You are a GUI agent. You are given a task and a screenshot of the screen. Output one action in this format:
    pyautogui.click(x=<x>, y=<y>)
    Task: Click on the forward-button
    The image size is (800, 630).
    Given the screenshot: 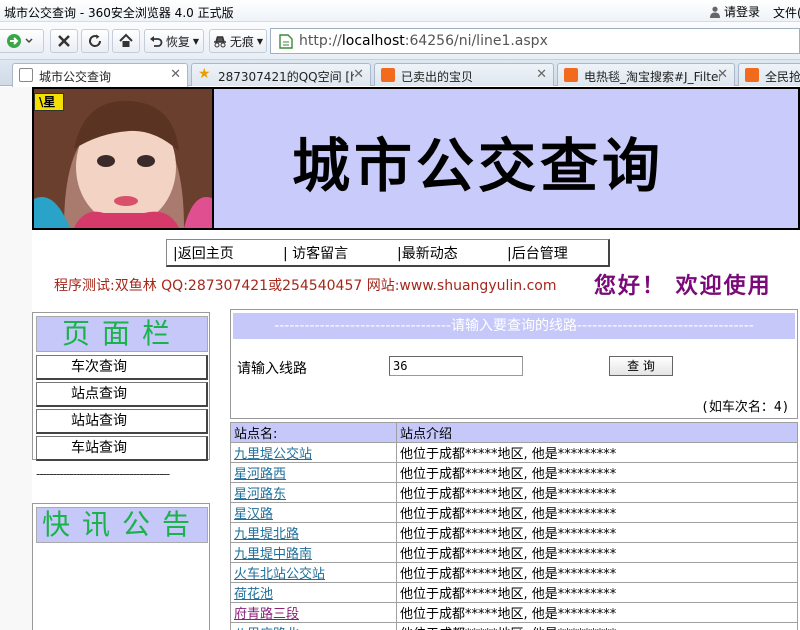 What is the action you would take?
    pyautogui.click(x=22, y=41)
    